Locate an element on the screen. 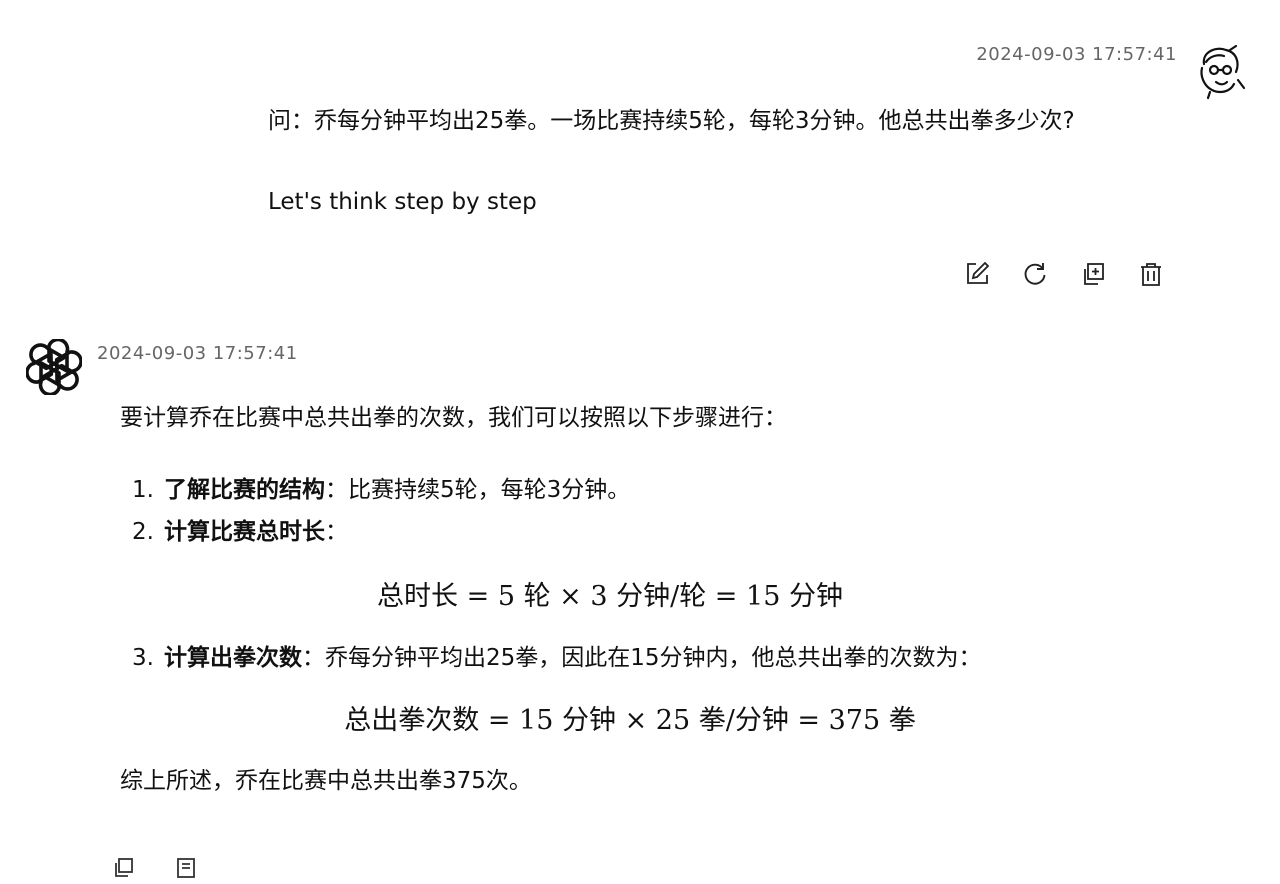 Image resolution: width=1280 pixels, height=884 pixels. user-avatar-icon is located at coordinates (1219, 71).